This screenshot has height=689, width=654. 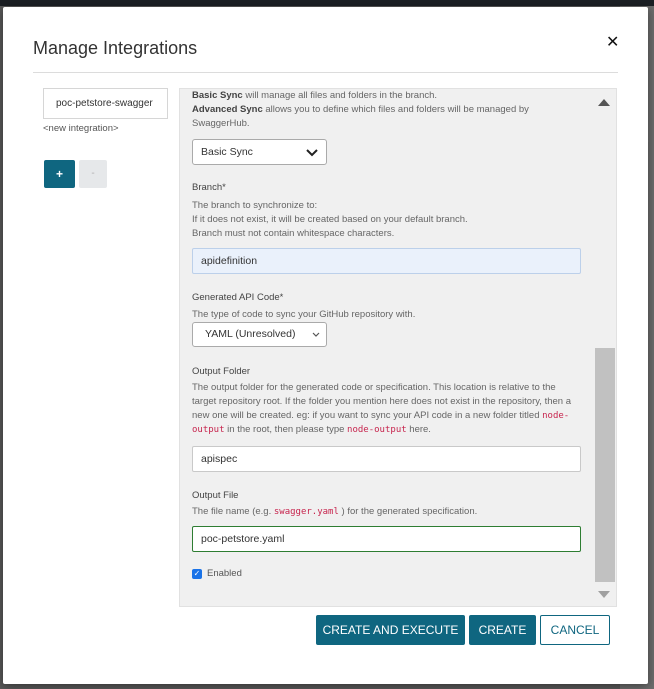 What do you see at coordinates (575, 630) in the screenshot?
I see `cancel-button: CANCEL` at bounding box center [575, 630].